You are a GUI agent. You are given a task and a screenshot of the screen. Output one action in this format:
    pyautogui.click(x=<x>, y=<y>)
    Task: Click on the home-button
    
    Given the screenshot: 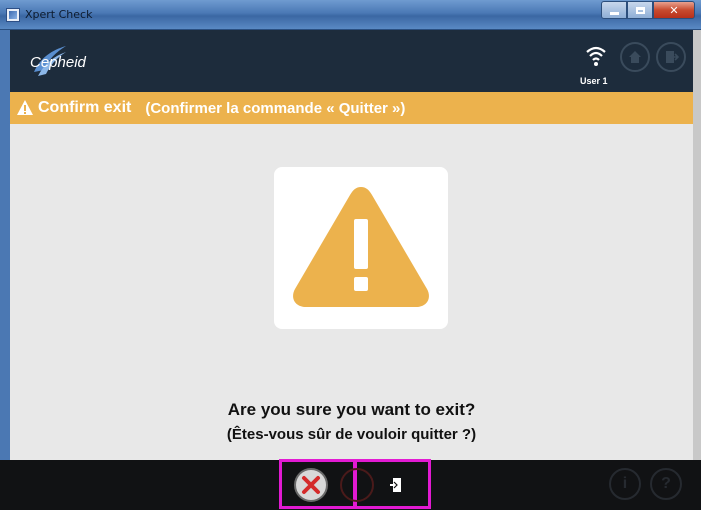 What is the action you would take?
    pyautogui.click(x=635, y=57)
    